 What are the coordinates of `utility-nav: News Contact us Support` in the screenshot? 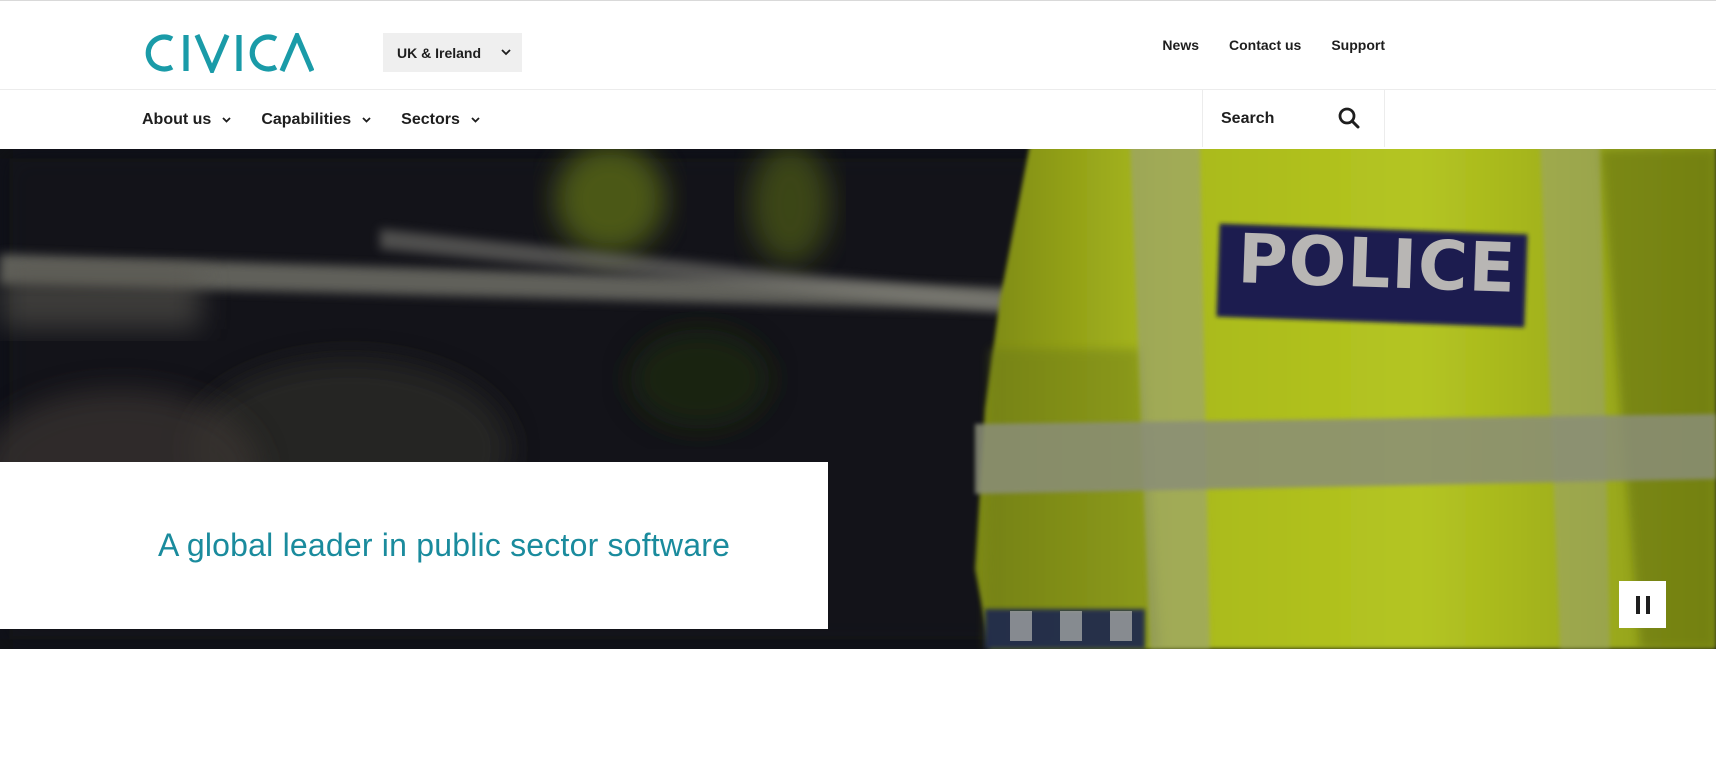 It's located at (1273, 46).